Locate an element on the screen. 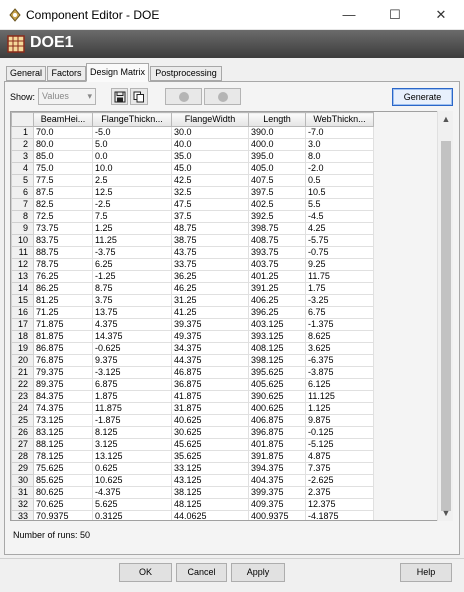 This screenshot has height=592, width=464. table-cell: 82.5 is located at coordinates (63, 204).